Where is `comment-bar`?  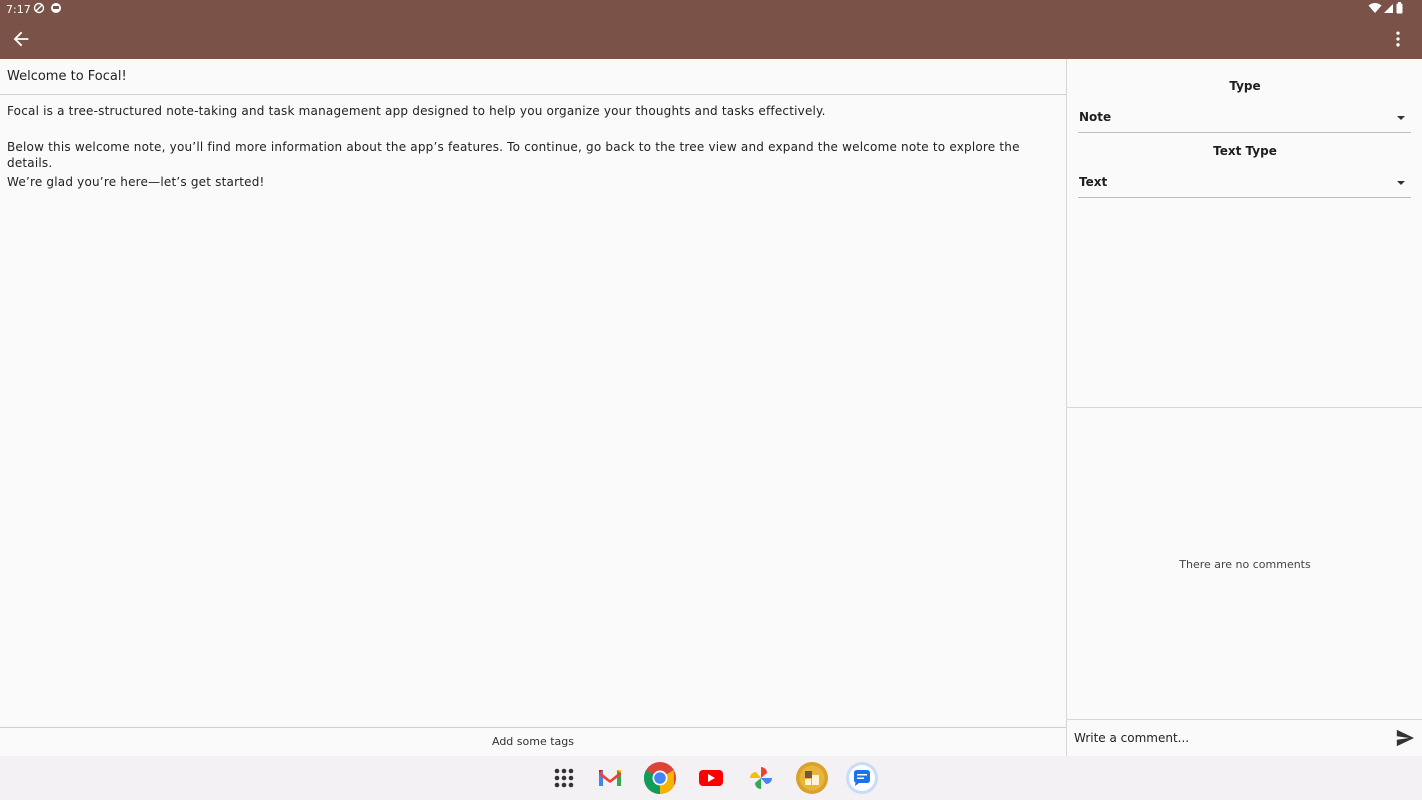
comment-bar is located at coordinates (1244, 737).